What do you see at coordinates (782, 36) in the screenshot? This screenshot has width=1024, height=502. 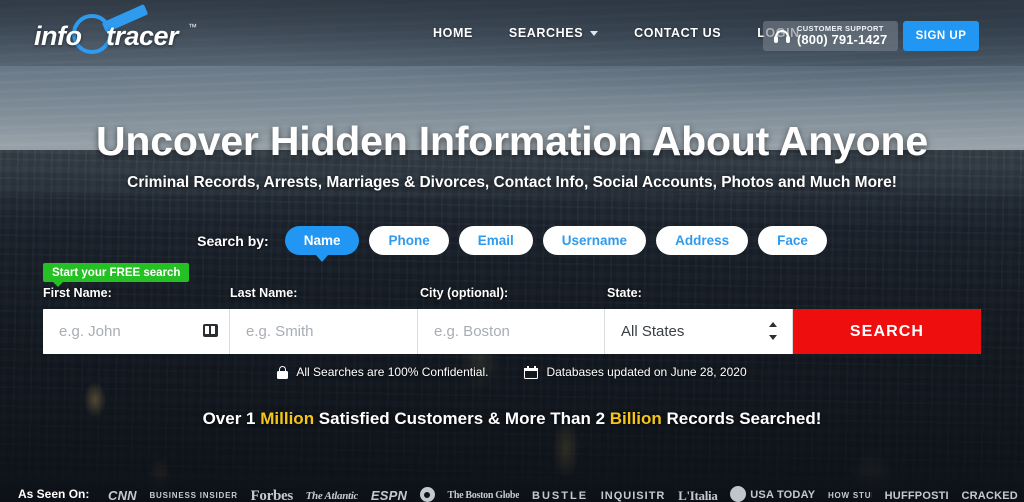 I see `headset-icon` at bounding box center [782, 36].